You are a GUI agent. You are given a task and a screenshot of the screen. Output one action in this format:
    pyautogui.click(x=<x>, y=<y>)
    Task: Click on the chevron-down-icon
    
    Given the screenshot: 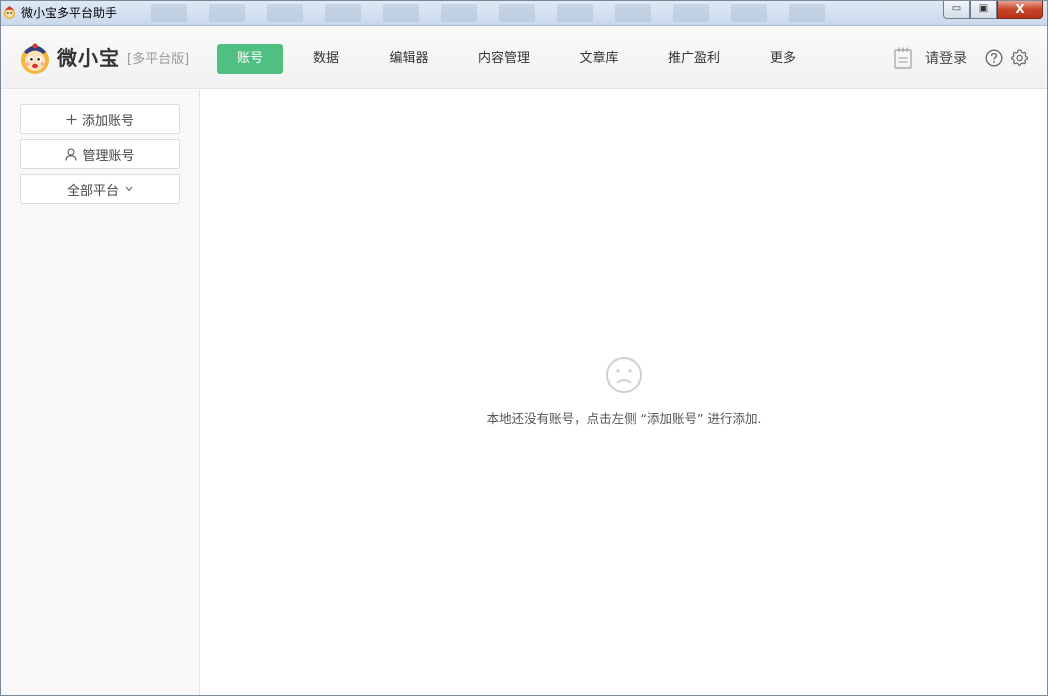 What is the action you would take?
    pyautogui.click(x=129, y=189)
    